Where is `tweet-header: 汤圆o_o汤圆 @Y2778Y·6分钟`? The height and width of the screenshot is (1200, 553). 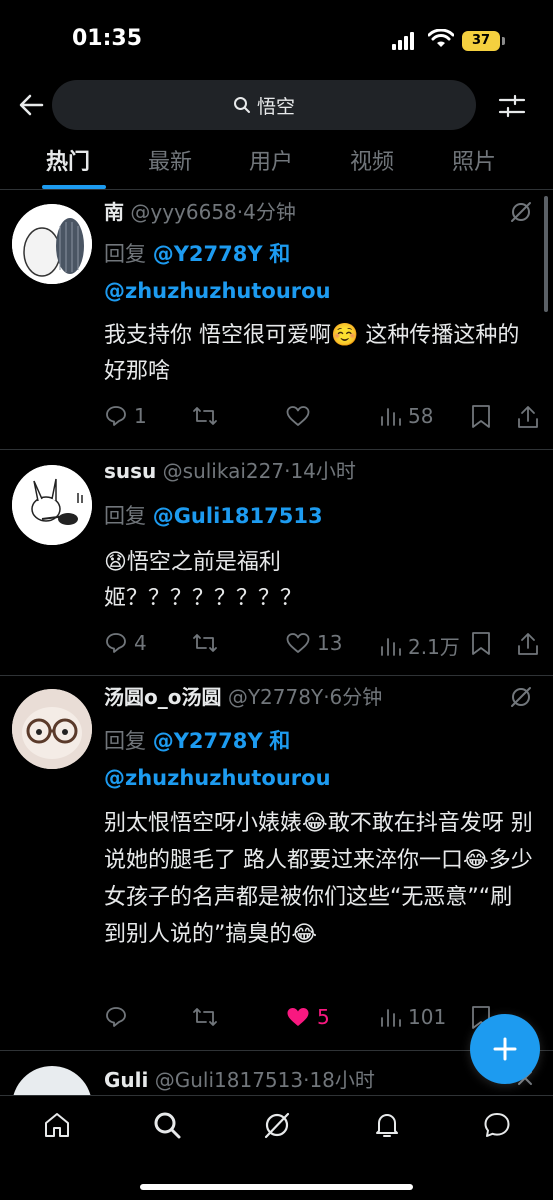 tweet-header: 汤圆o_o汤圆 @Y2778Y·6分钟 is located at coordinates (298, 695).